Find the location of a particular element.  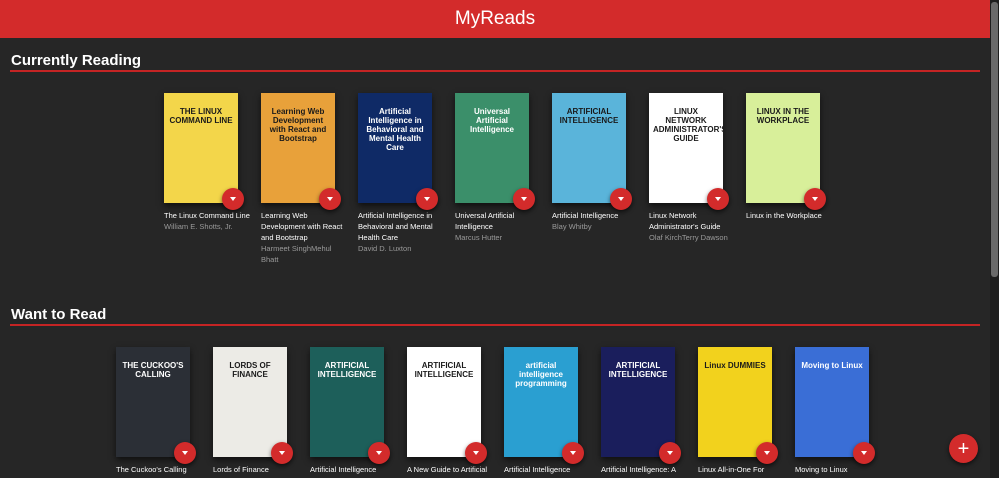

app-header: MyReads is located at coordinates (495, 19).